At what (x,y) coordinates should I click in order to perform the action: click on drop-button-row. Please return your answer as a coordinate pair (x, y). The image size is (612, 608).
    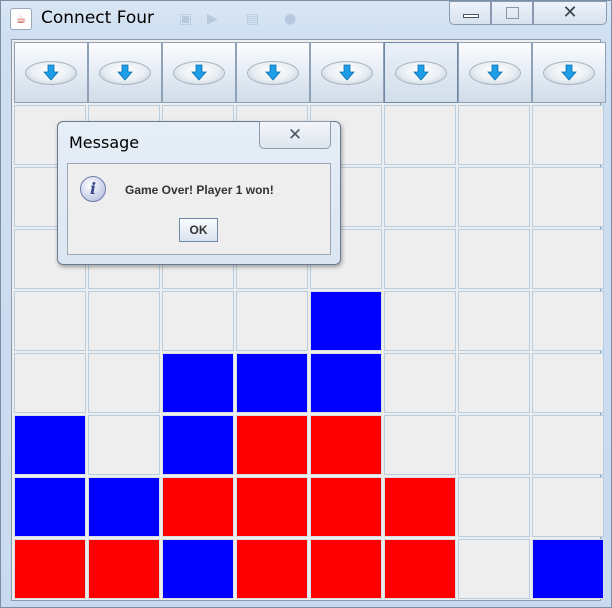
    Looking at the image, I should click on (310, 72).